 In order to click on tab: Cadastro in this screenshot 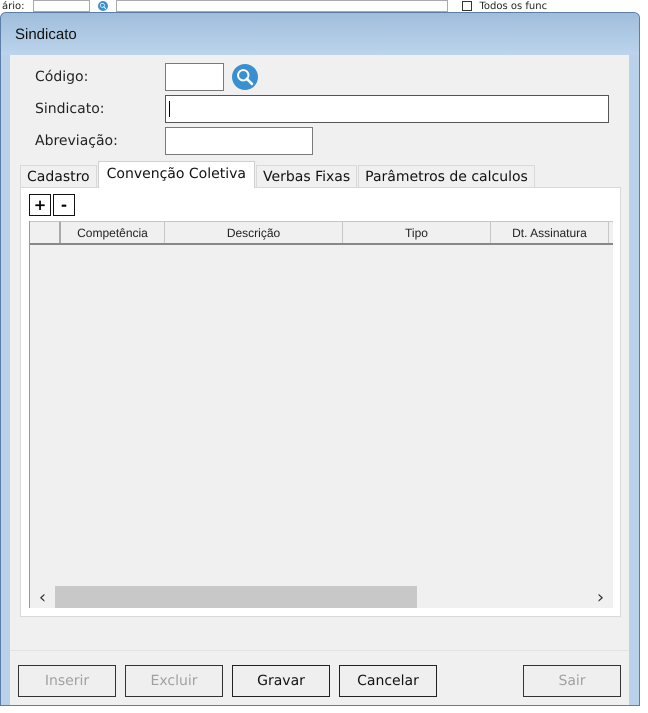, I will do `click(58, 176)`.